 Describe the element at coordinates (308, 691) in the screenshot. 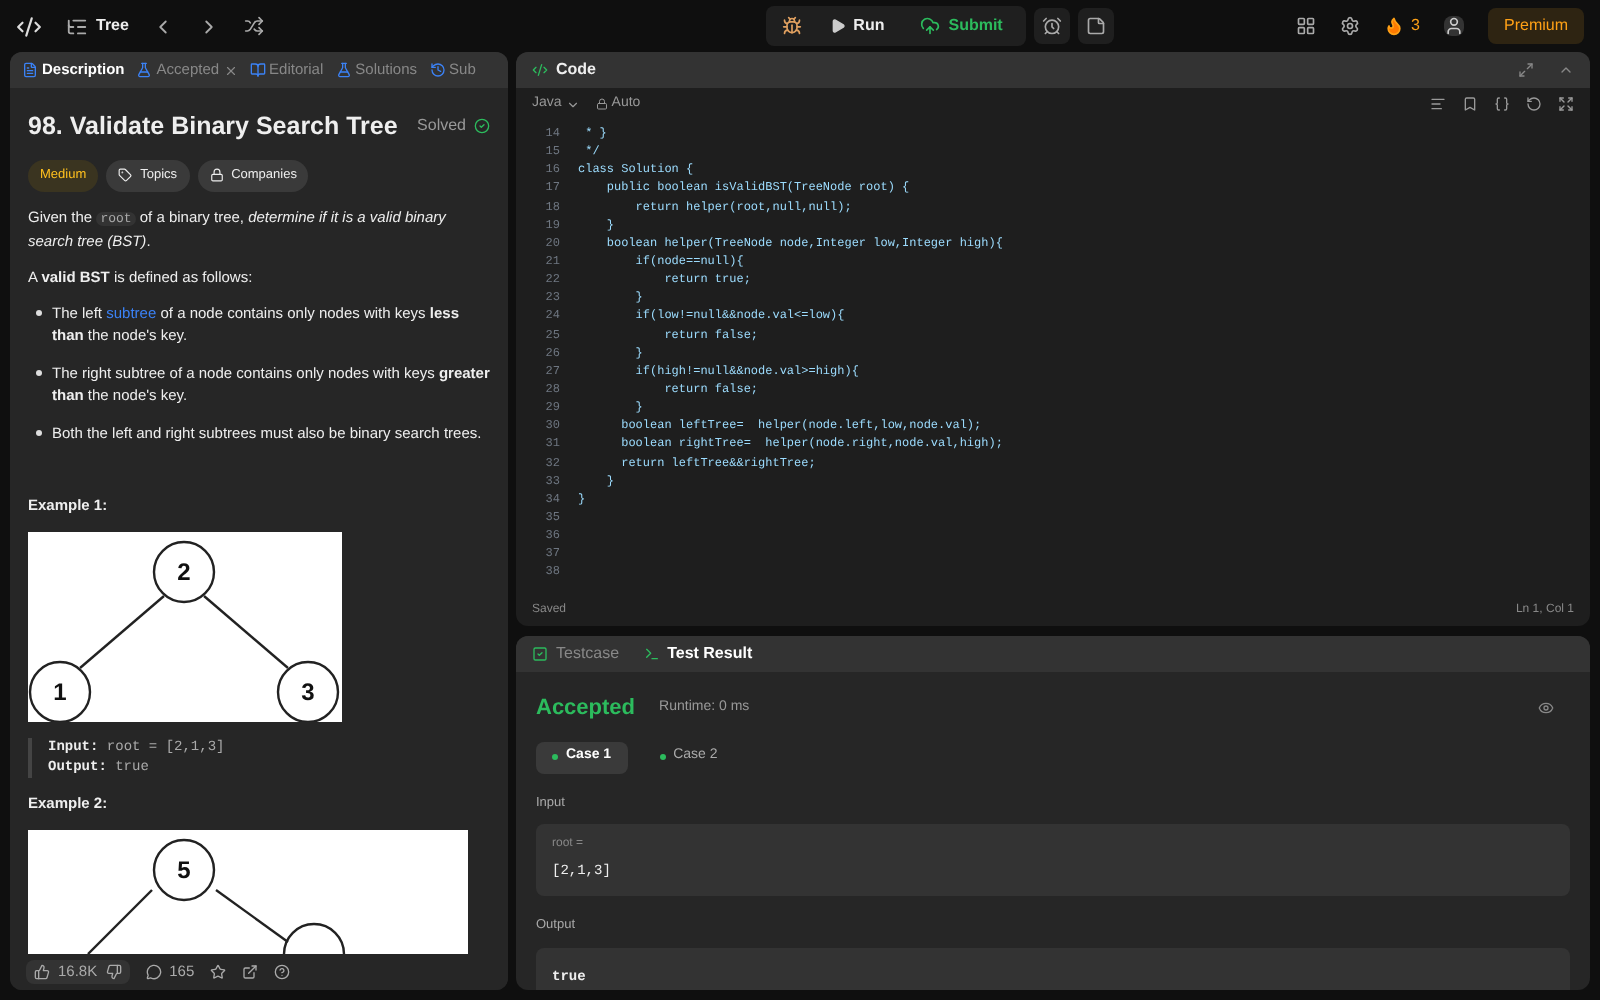

I see `tree-node: 3` at that location.